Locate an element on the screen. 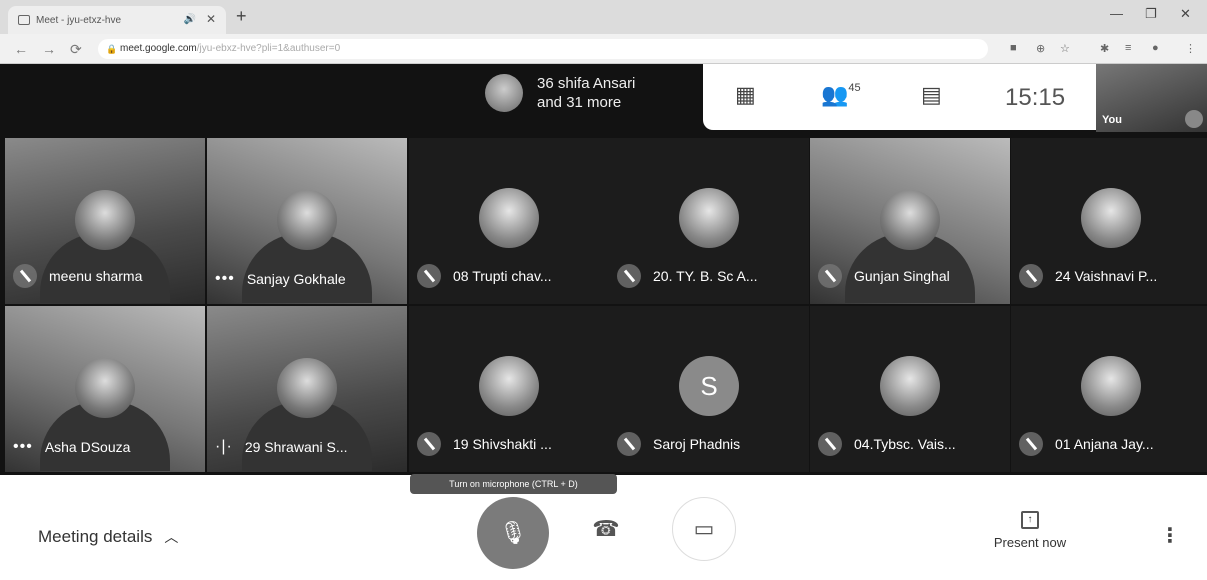 The image size is (1207, 580). bookmark-star-icon: ☆ is located at coordinates (1065, 48).